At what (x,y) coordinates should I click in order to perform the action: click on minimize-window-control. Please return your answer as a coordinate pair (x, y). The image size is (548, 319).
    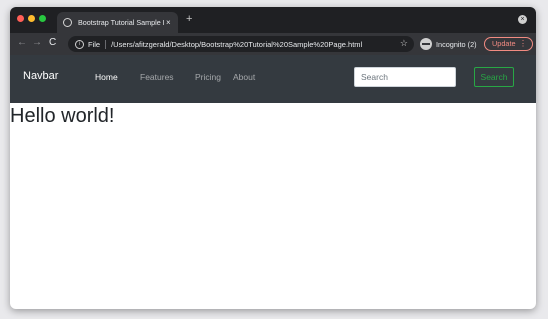
    Looking at the image, I should click on (31, 18).